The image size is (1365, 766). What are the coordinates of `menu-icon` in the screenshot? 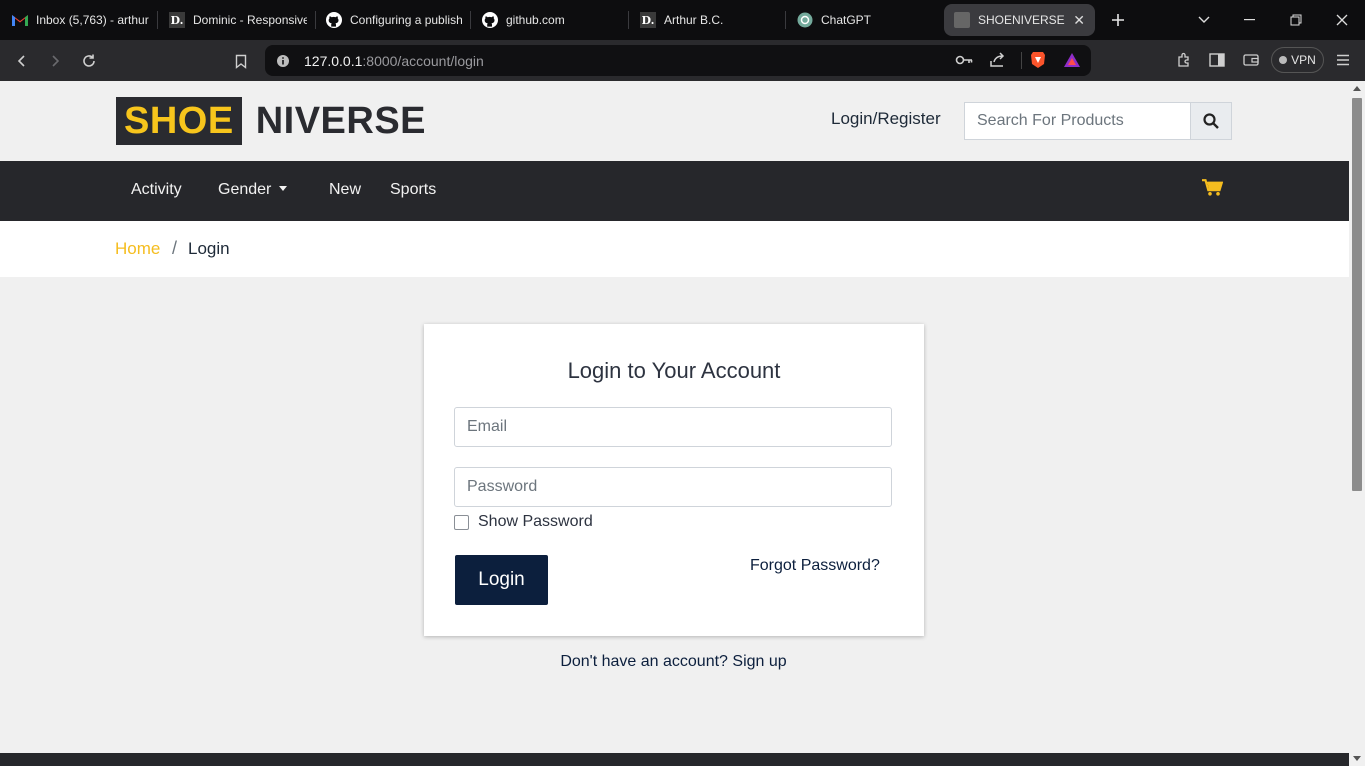 It's located at (1343, 60).